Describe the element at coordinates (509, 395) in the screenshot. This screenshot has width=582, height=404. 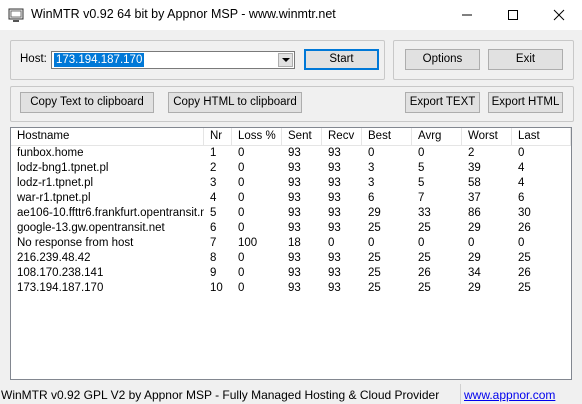
I see `appnor-link: www.appnor.com` at that location.